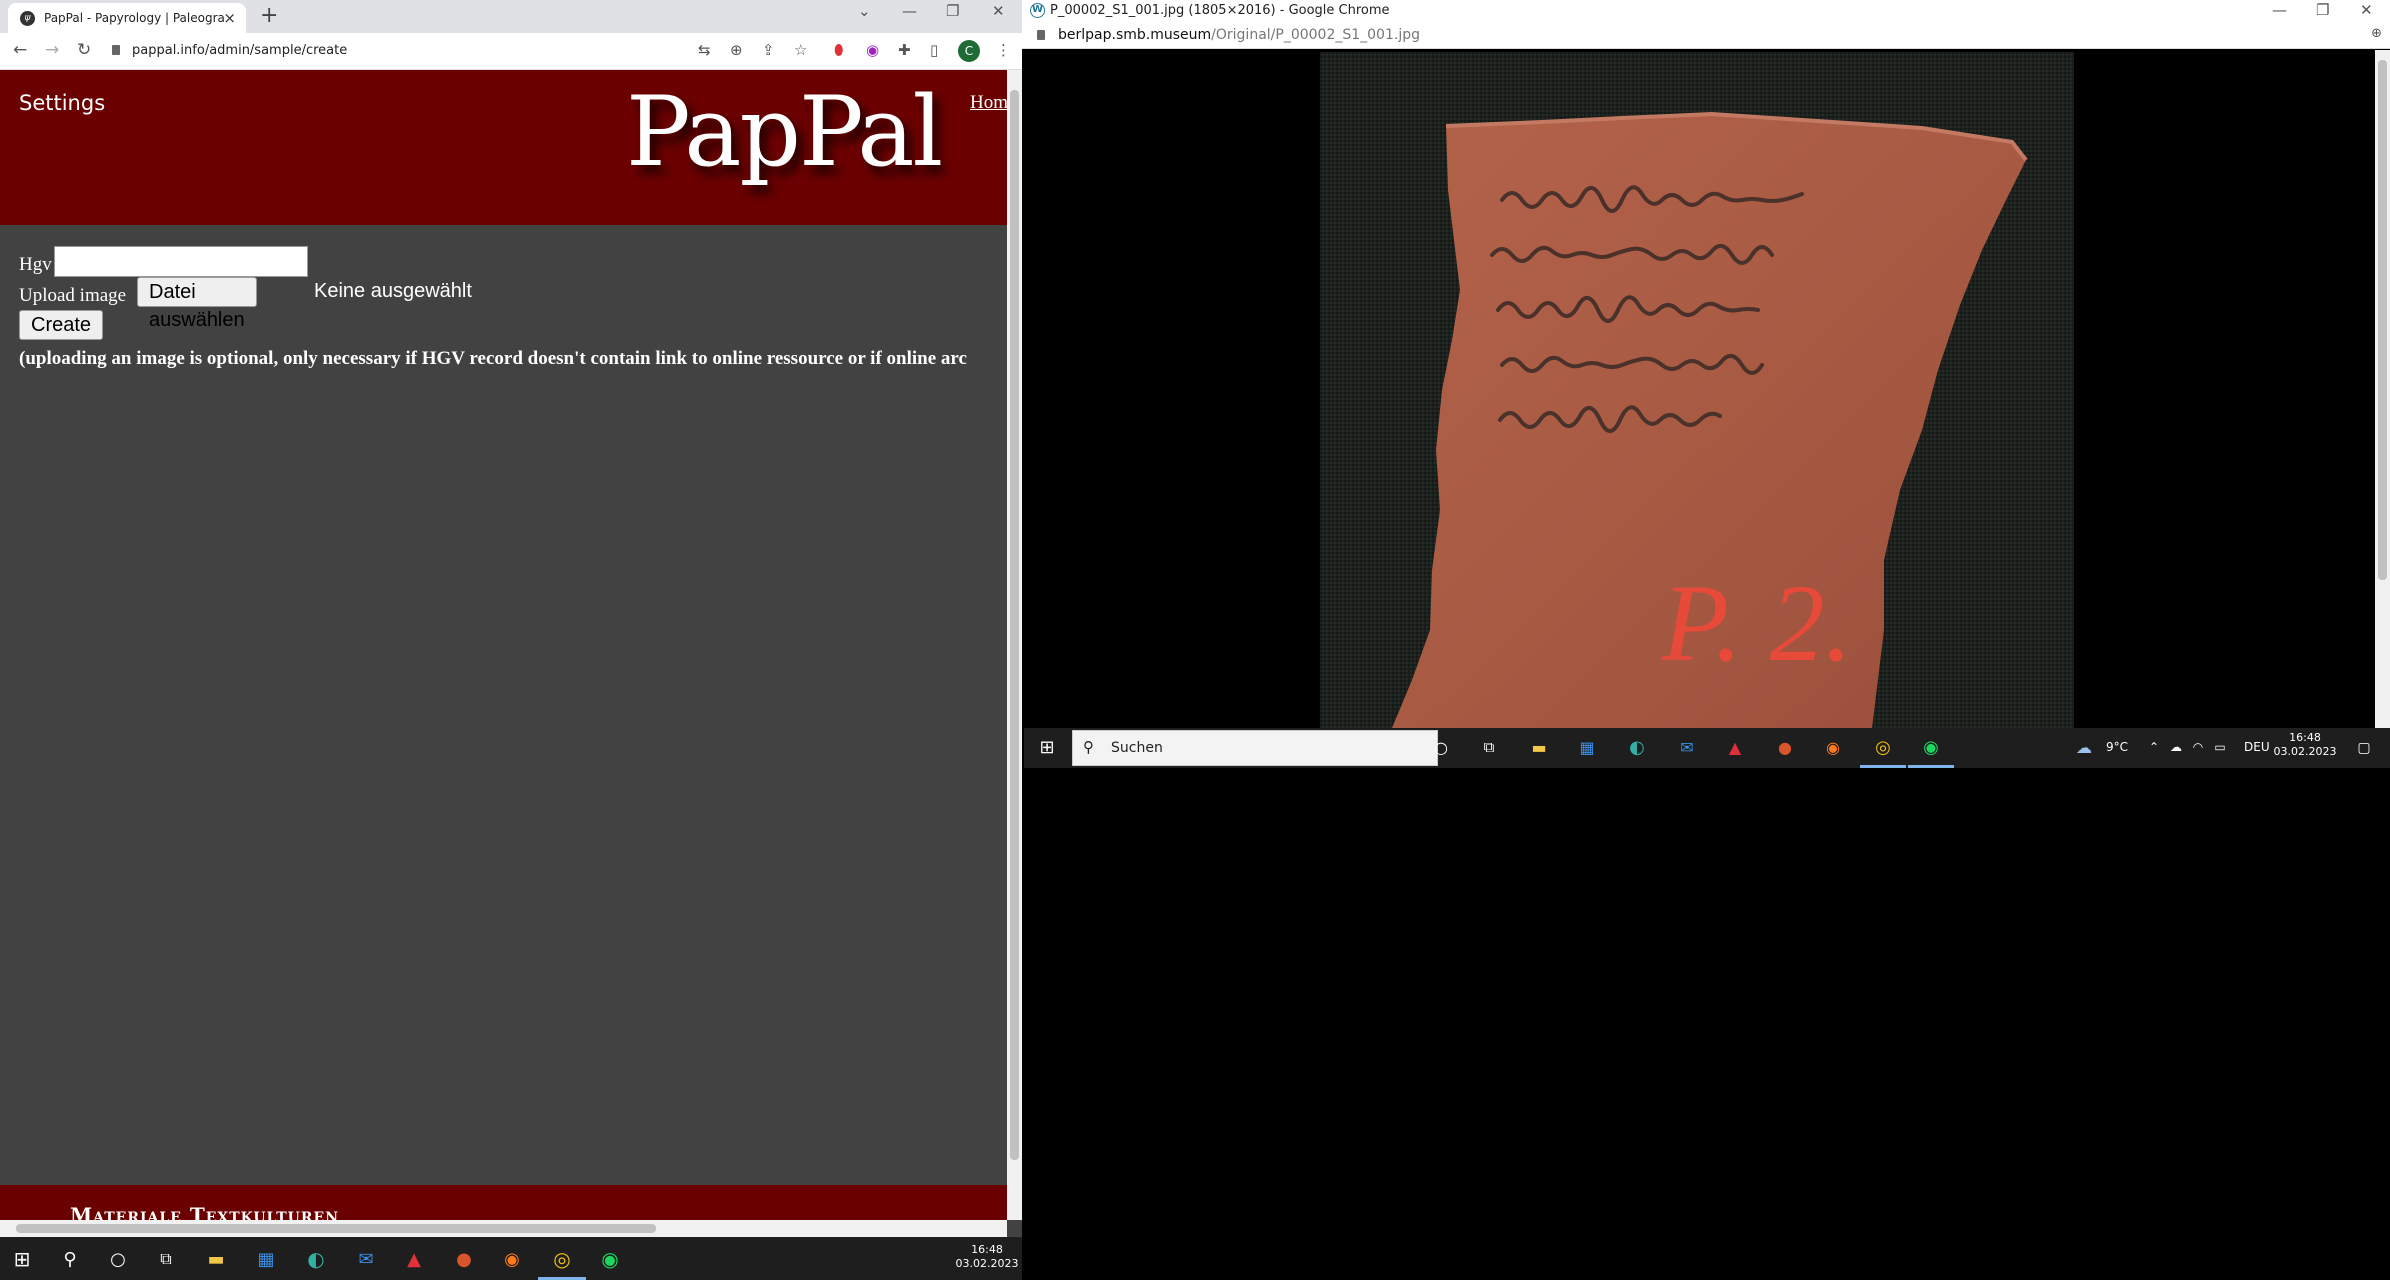 The width and height of the screenshot is (2390, 1280). I want to click on onedrive-icon: ☁, so click(2176, 747).